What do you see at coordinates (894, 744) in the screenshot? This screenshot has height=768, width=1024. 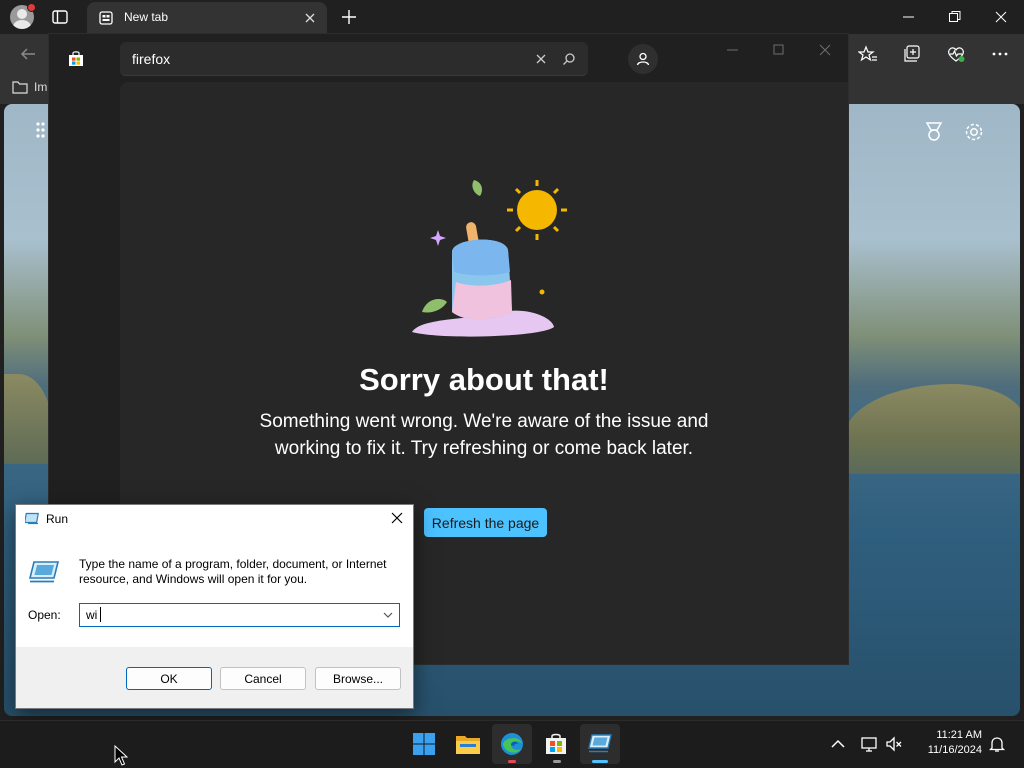 I see `volume-muted-icon` at bounding box center [894, 744].